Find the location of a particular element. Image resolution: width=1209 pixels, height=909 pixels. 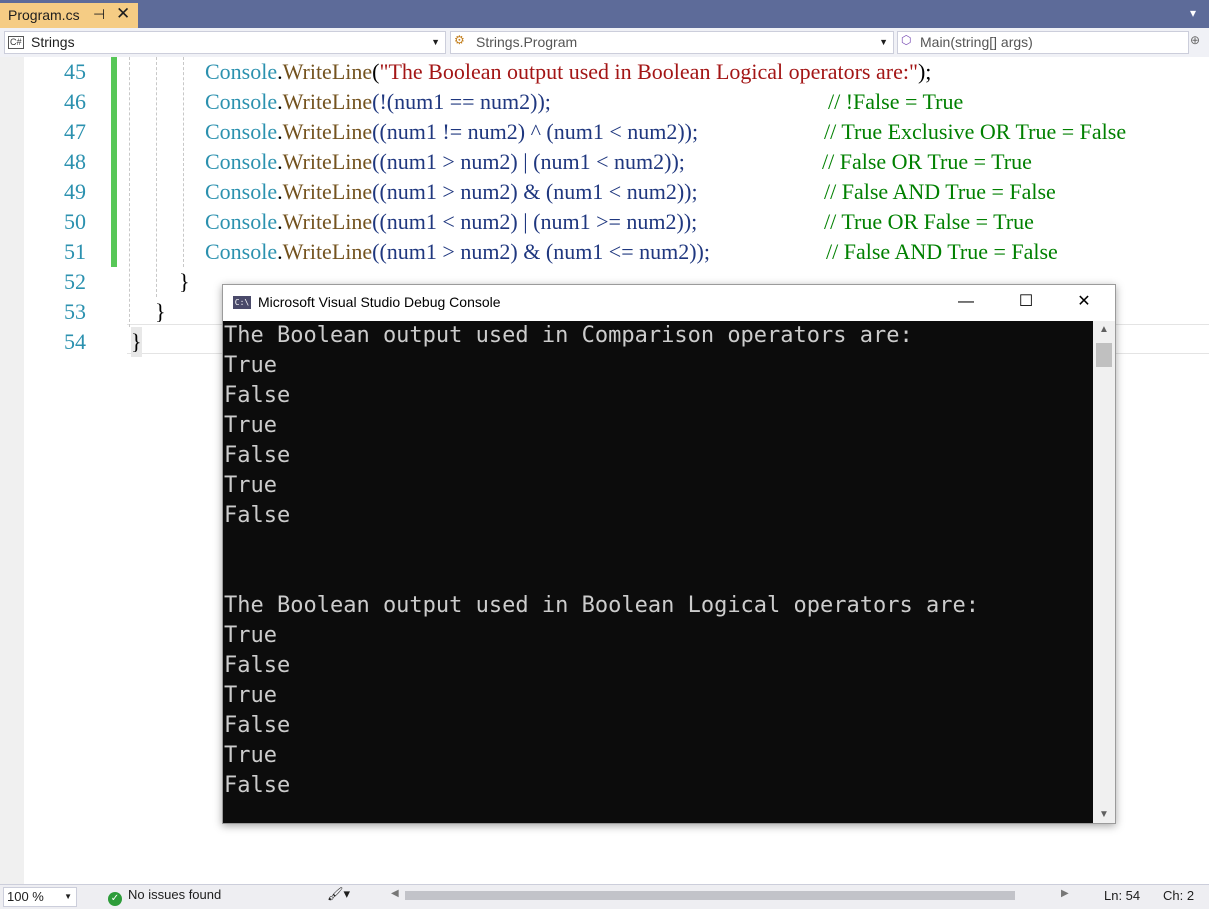

console-vertical-scrollbar: ▲ ▼ is located at coordinates (1104, 572).